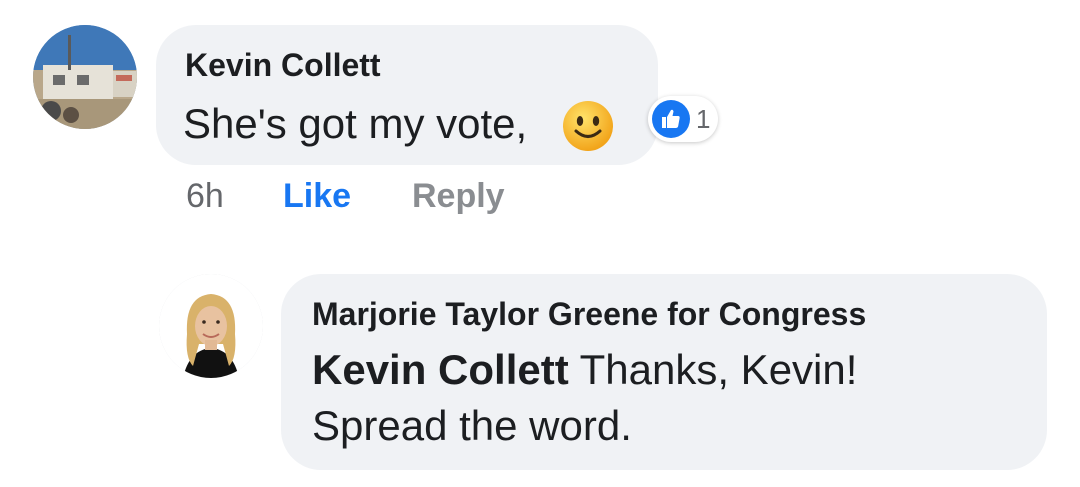 The height and width of the screenshot is (487, 1080). Describe the element at coordinates (85, 77) in the screenshot. I see `commenter-avatar` at that location.